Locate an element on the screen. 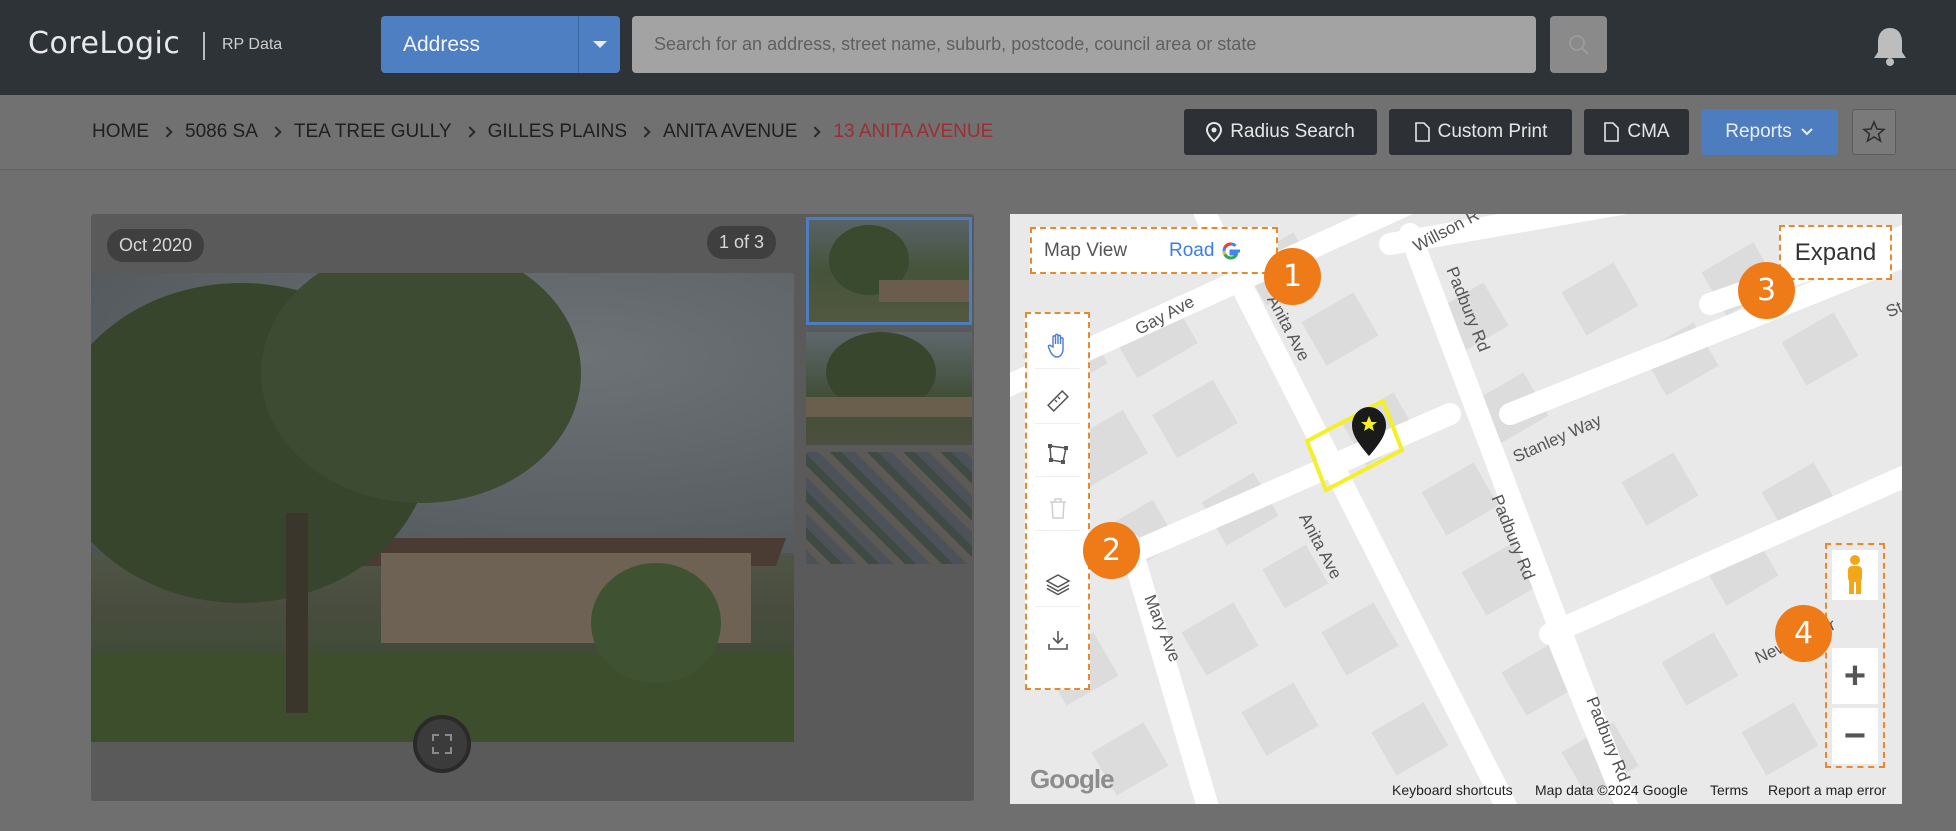 This screenshot has width=1956, height=831. map-data-attribution: Map data ©2024 Google is located at coordinates (1611, 790).